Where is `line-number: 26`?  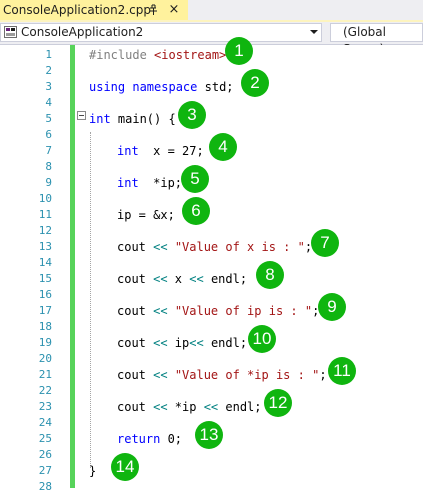
line-number: 26 is located at coordinates (45, 454).